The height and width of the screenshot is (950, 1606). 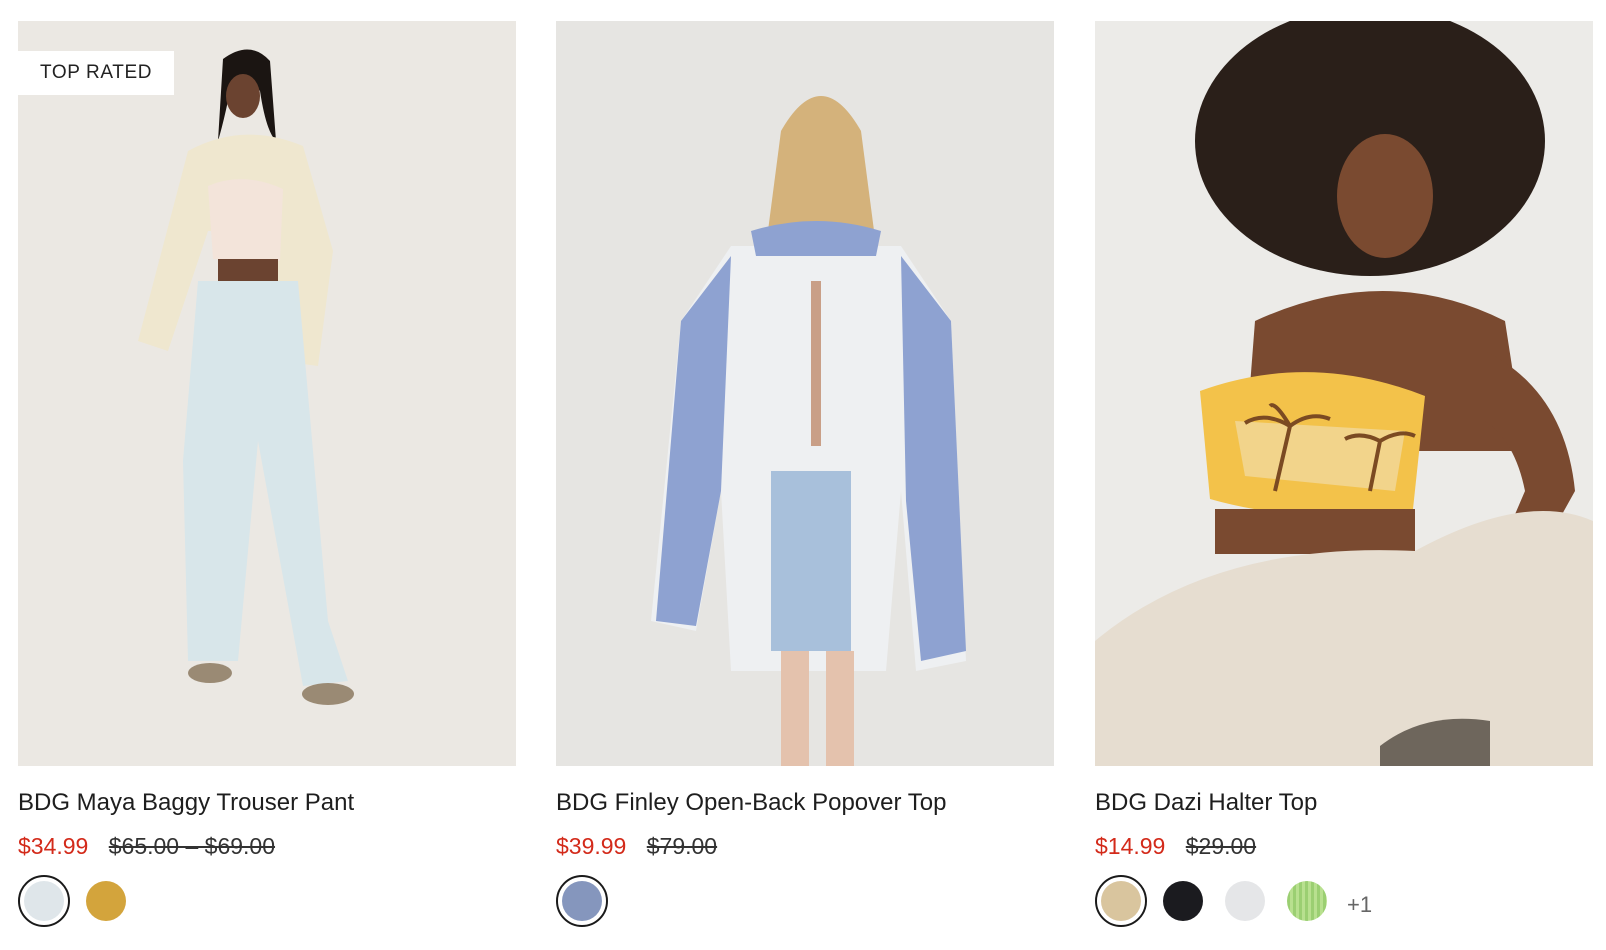 What do you see at coordinates (44, 901) in the screenshot?
I see `color-swatch-light-blue` at bounding box center [44, 901].